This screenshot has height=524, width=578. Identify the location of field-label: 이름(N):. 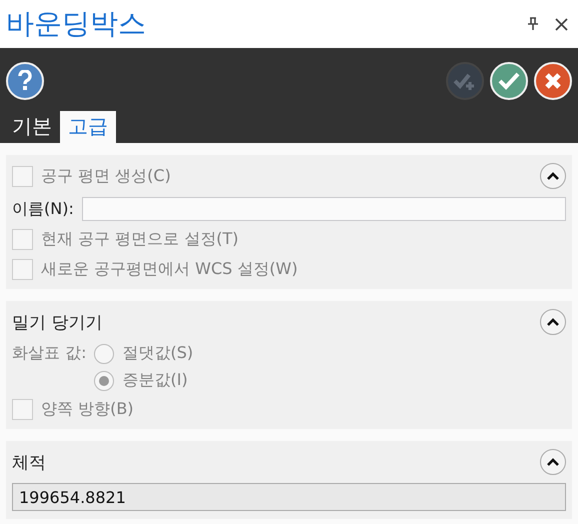
(43, 209).